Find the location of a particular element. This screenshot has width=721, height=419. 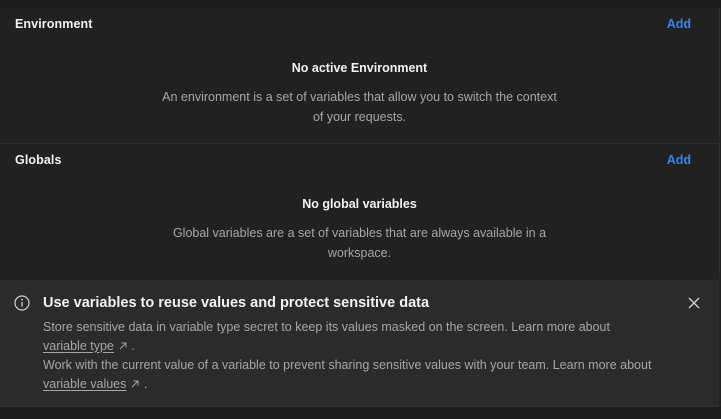

globals-empty-title: No global variables is located at coordinates (359, 204).